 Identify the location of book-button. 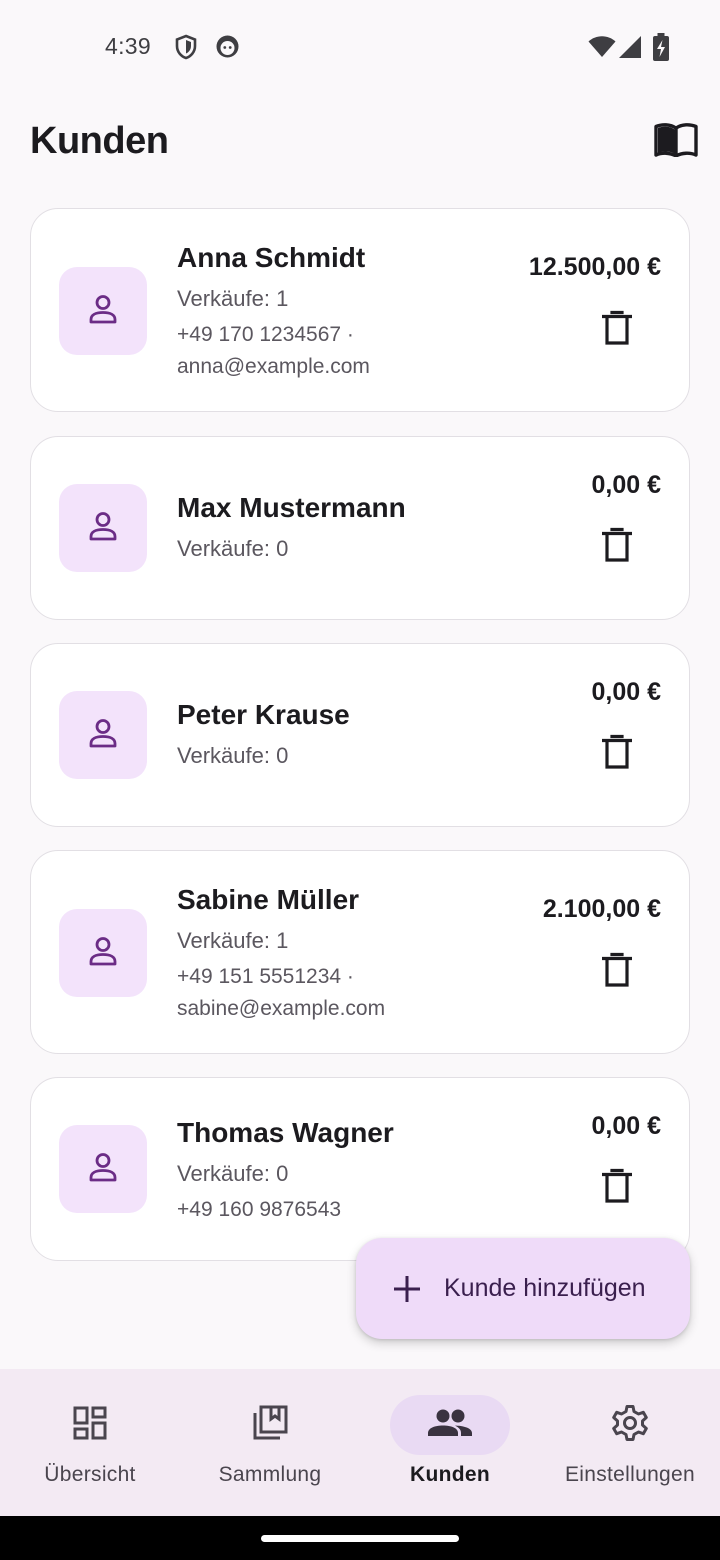
(676, 142).